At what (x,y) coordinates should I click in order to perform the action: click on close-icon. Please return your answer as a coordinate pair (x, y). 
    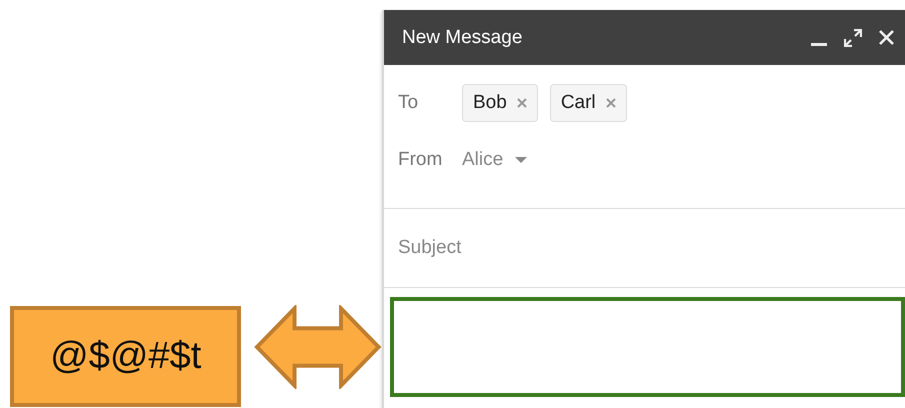
    Looking at the image, I should click on (886, 37).